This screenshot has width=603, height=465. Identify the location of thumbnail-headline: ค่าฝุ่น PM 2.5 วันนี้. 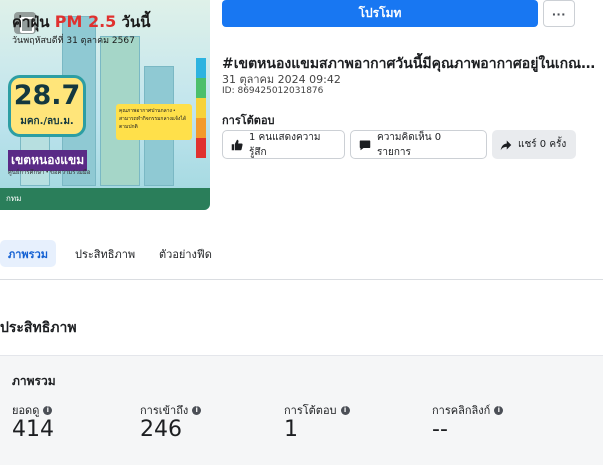
(81, 22).